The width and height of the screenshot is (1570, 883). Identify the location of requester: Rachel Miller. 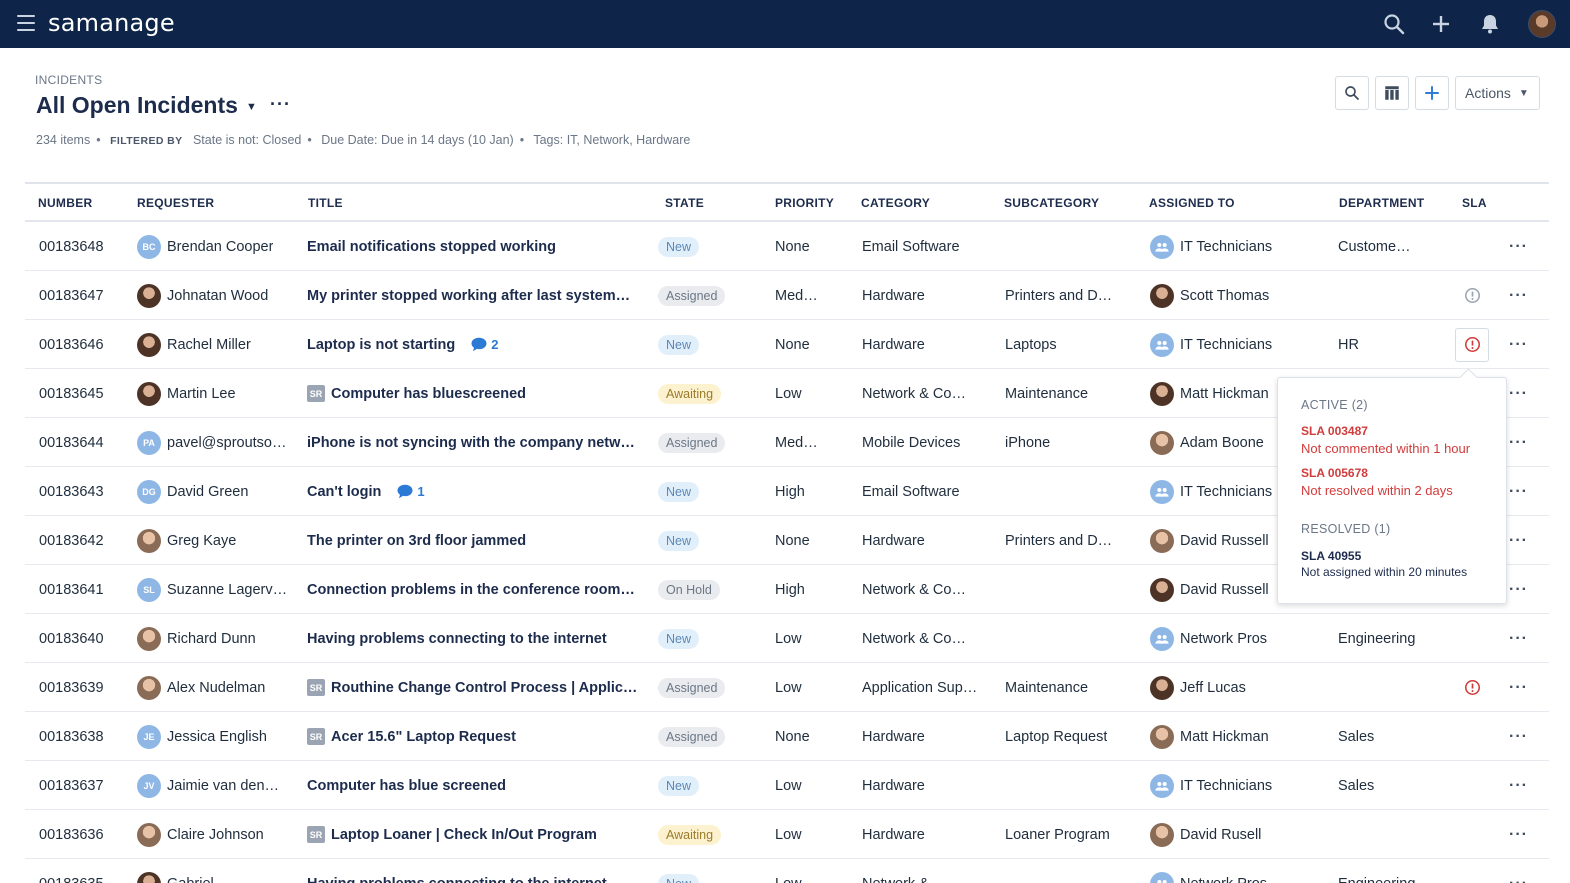
(194, 344).